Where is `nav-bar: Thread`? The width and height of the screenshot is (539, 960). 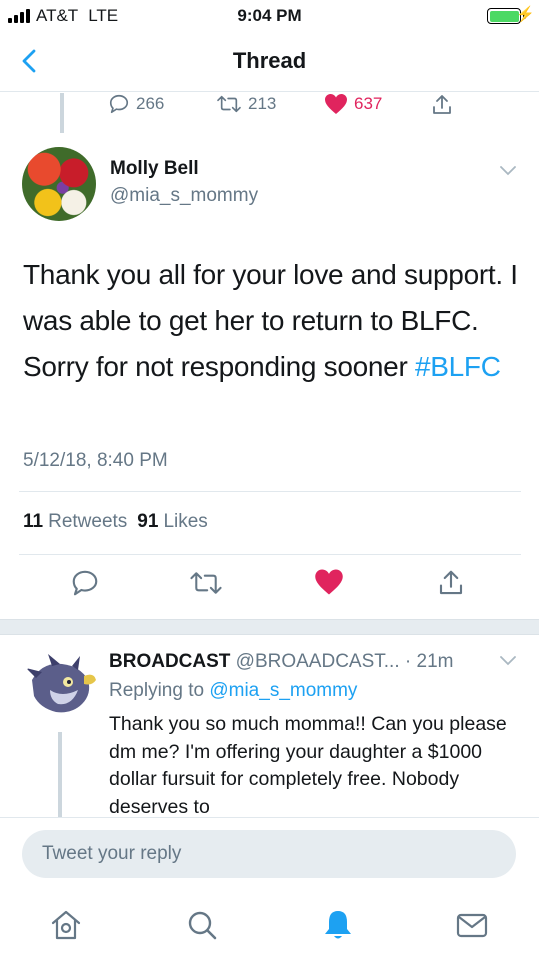 nav-bar: Thread is located at coordinates (269, 63).